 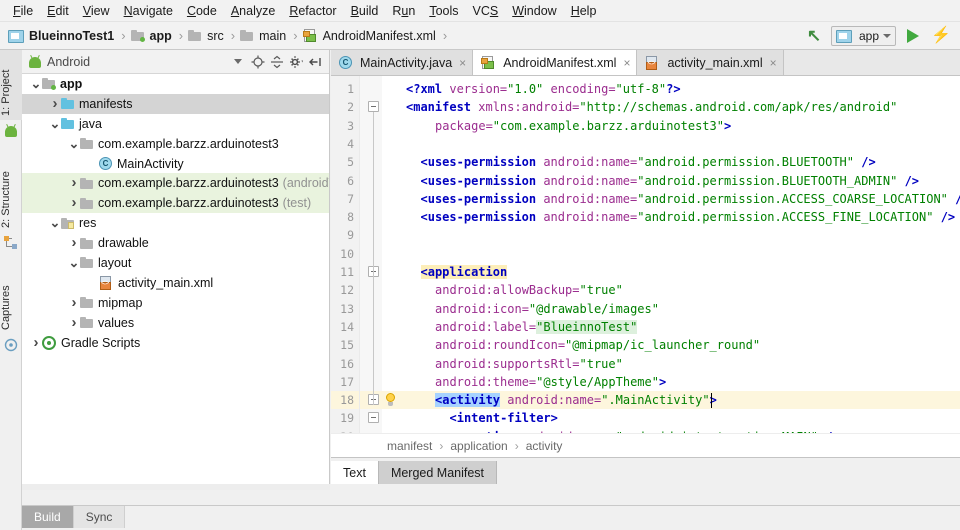 What do you see at coordinates (175, 164) in the screenshot?
I see `tree-node-mainactivity: C MainActivity` at bounding box center [175, 164].